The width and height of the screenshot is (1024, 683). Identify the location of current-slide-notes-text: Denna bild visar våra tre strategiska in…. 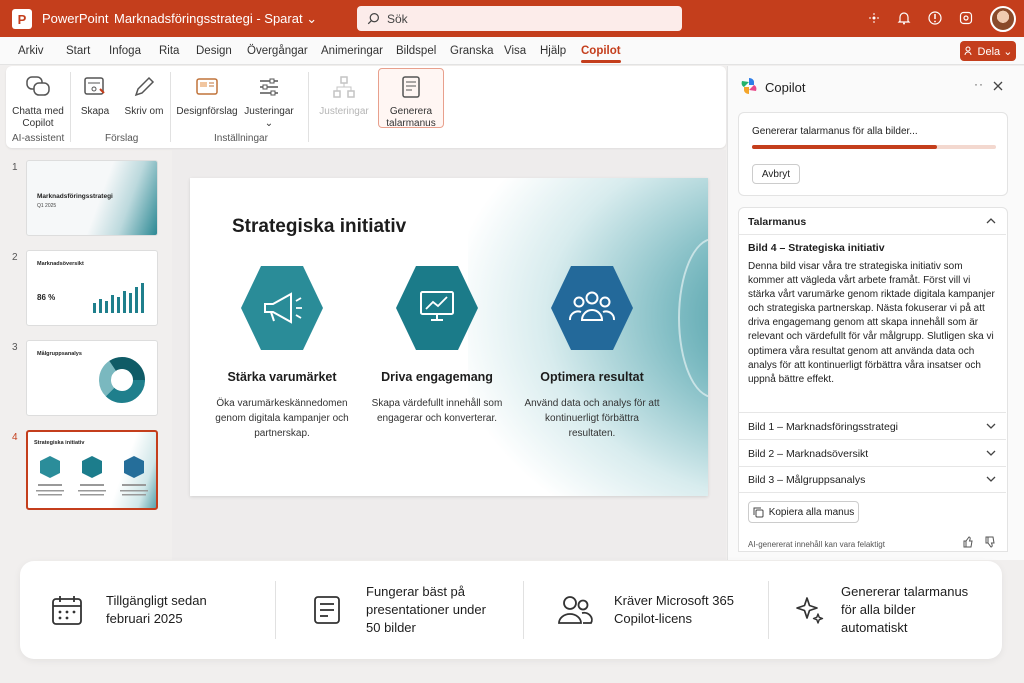
(874, 323).